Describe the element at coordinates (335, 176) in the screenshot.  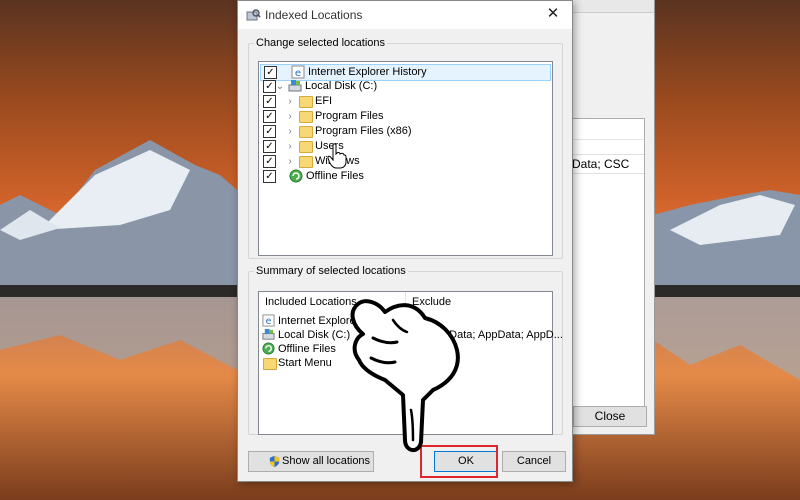
I see `tree-item-label: Offline Files` at that location.